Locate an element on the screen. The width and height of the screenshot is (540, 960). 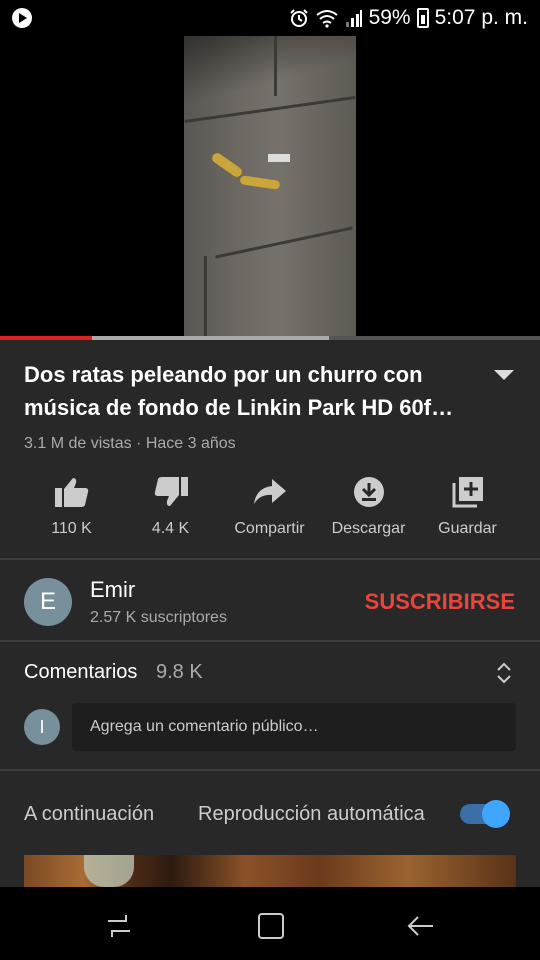
thumbs-up-icon is located at coordinates (71, 492).